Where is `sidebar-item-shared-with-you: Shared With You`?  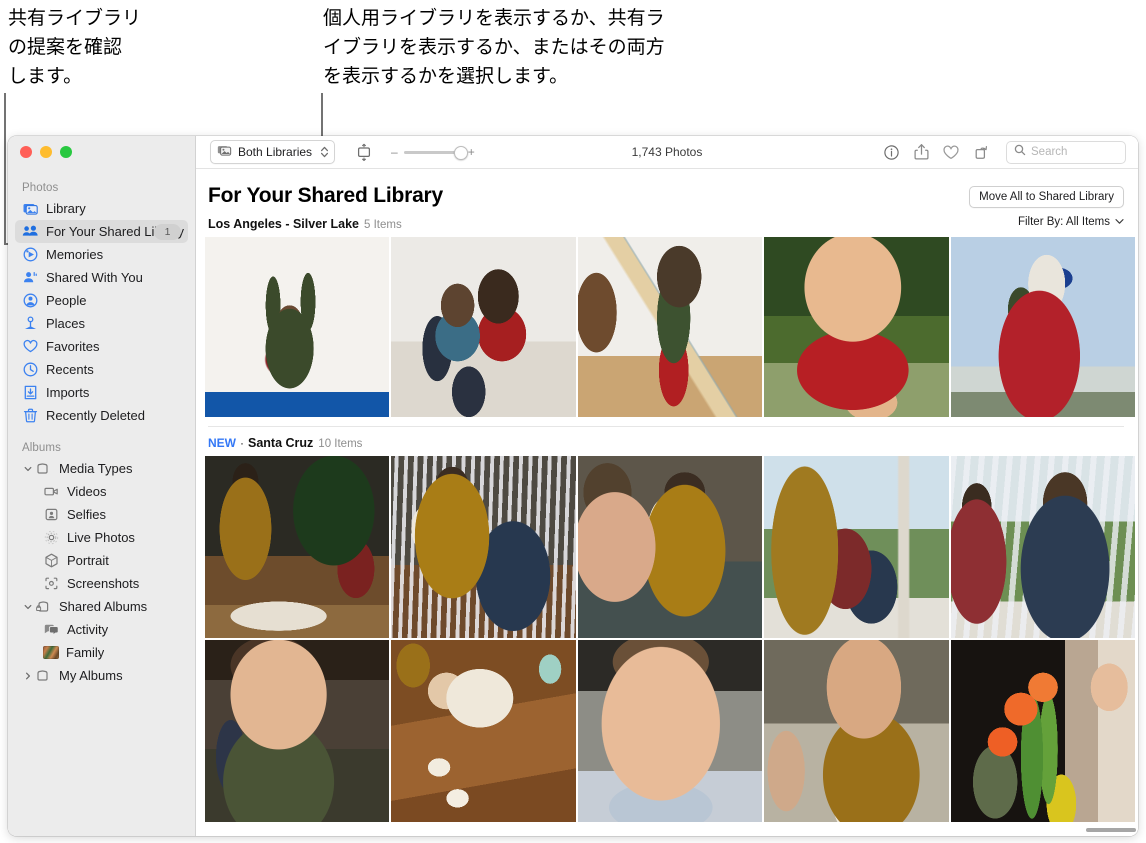
sidebar-item-shared-with-you: Shared With You is located at coordinates (101, 277).